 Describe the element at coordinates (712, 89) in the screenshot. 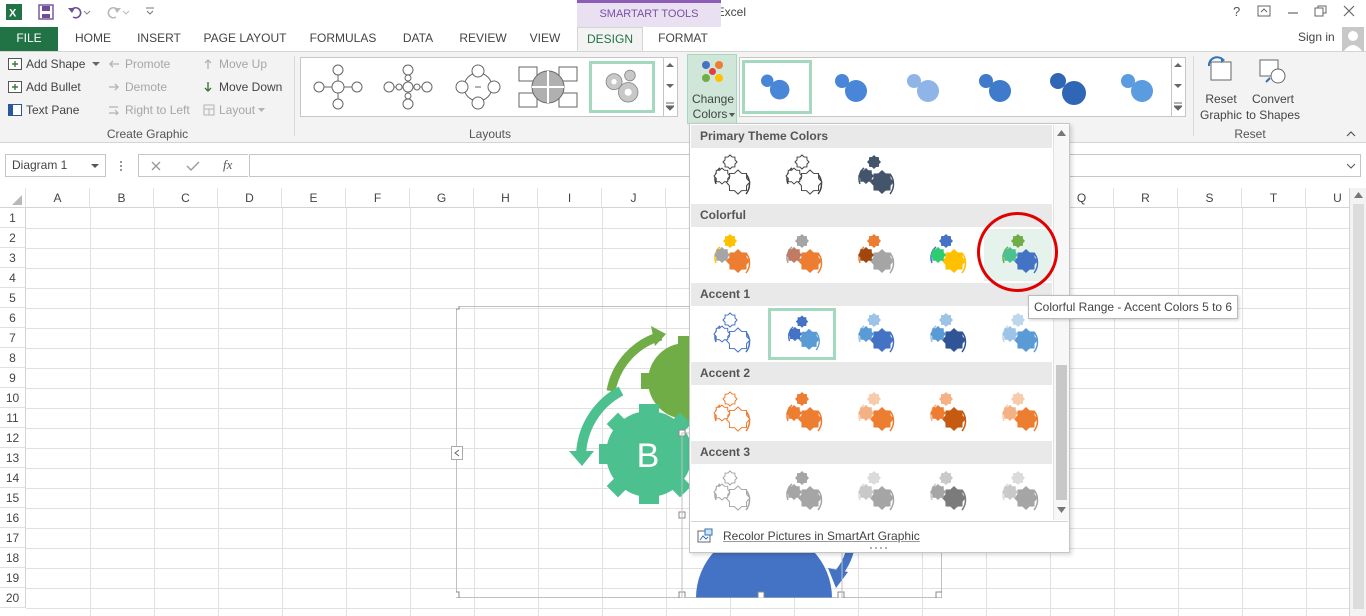

I see `change-colors-button: Change Colors` at that location.